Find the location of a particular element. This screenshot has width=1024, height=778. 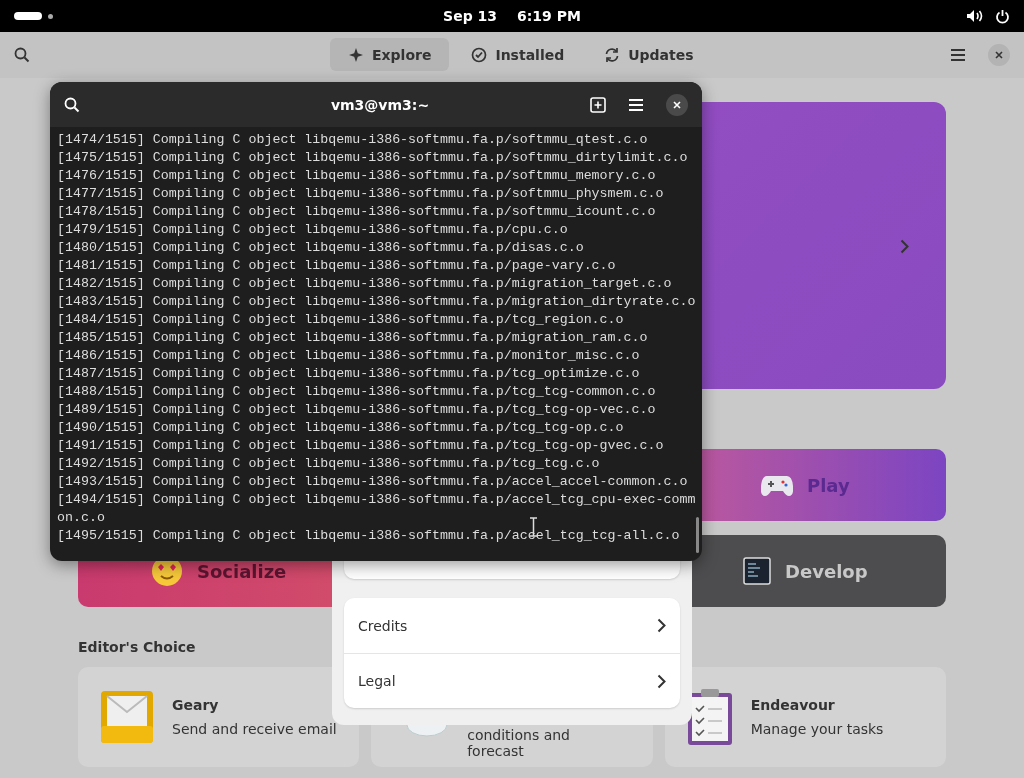

app-name: Geary is located at coordinates (196, 705).